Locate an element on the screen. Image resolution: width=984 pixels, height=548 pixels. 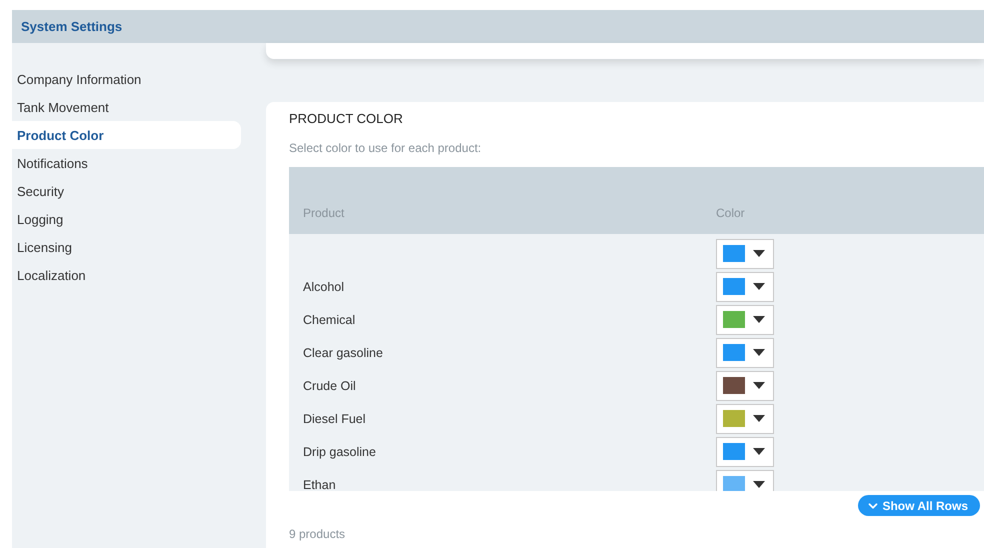
sidebar-item: Security is located at coordinates (126, 191).